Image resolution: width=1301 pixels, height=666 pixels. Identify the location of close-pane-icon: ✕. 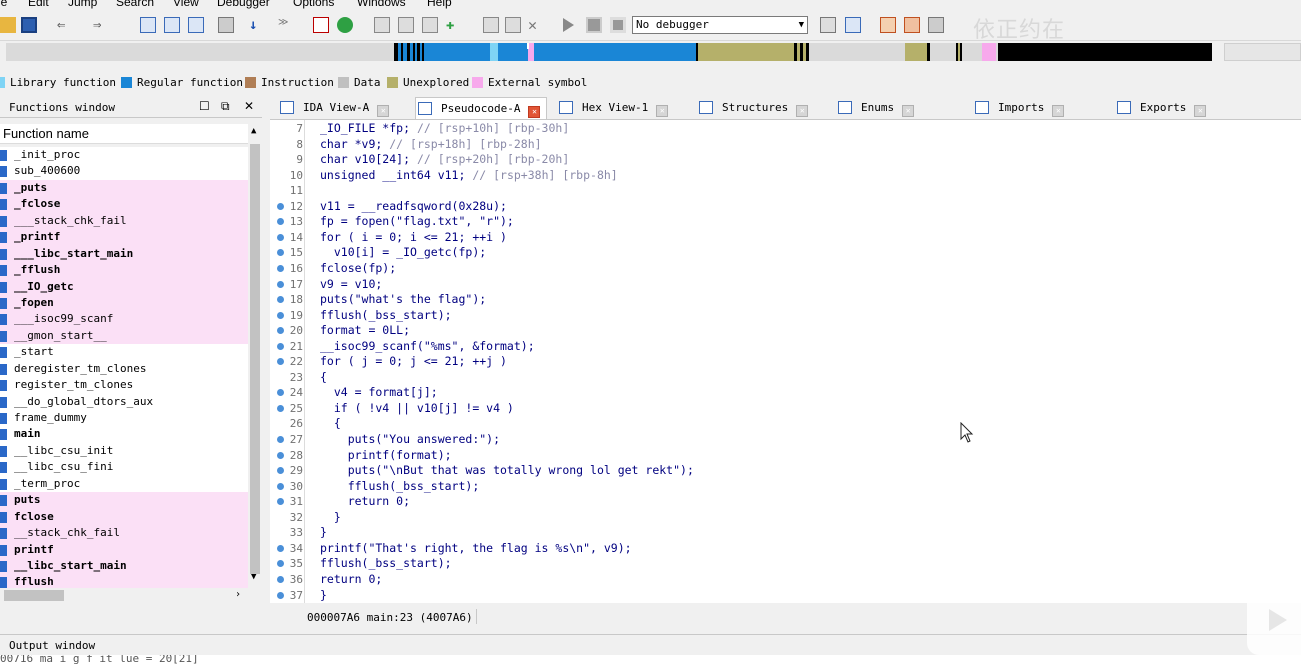
(249, 106).